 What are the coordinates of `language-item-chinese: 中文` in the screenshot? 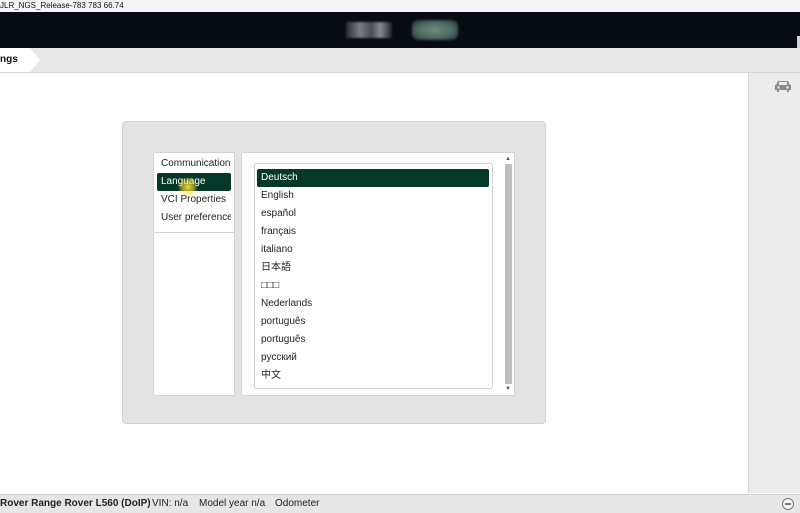 It's located at (373, 376).